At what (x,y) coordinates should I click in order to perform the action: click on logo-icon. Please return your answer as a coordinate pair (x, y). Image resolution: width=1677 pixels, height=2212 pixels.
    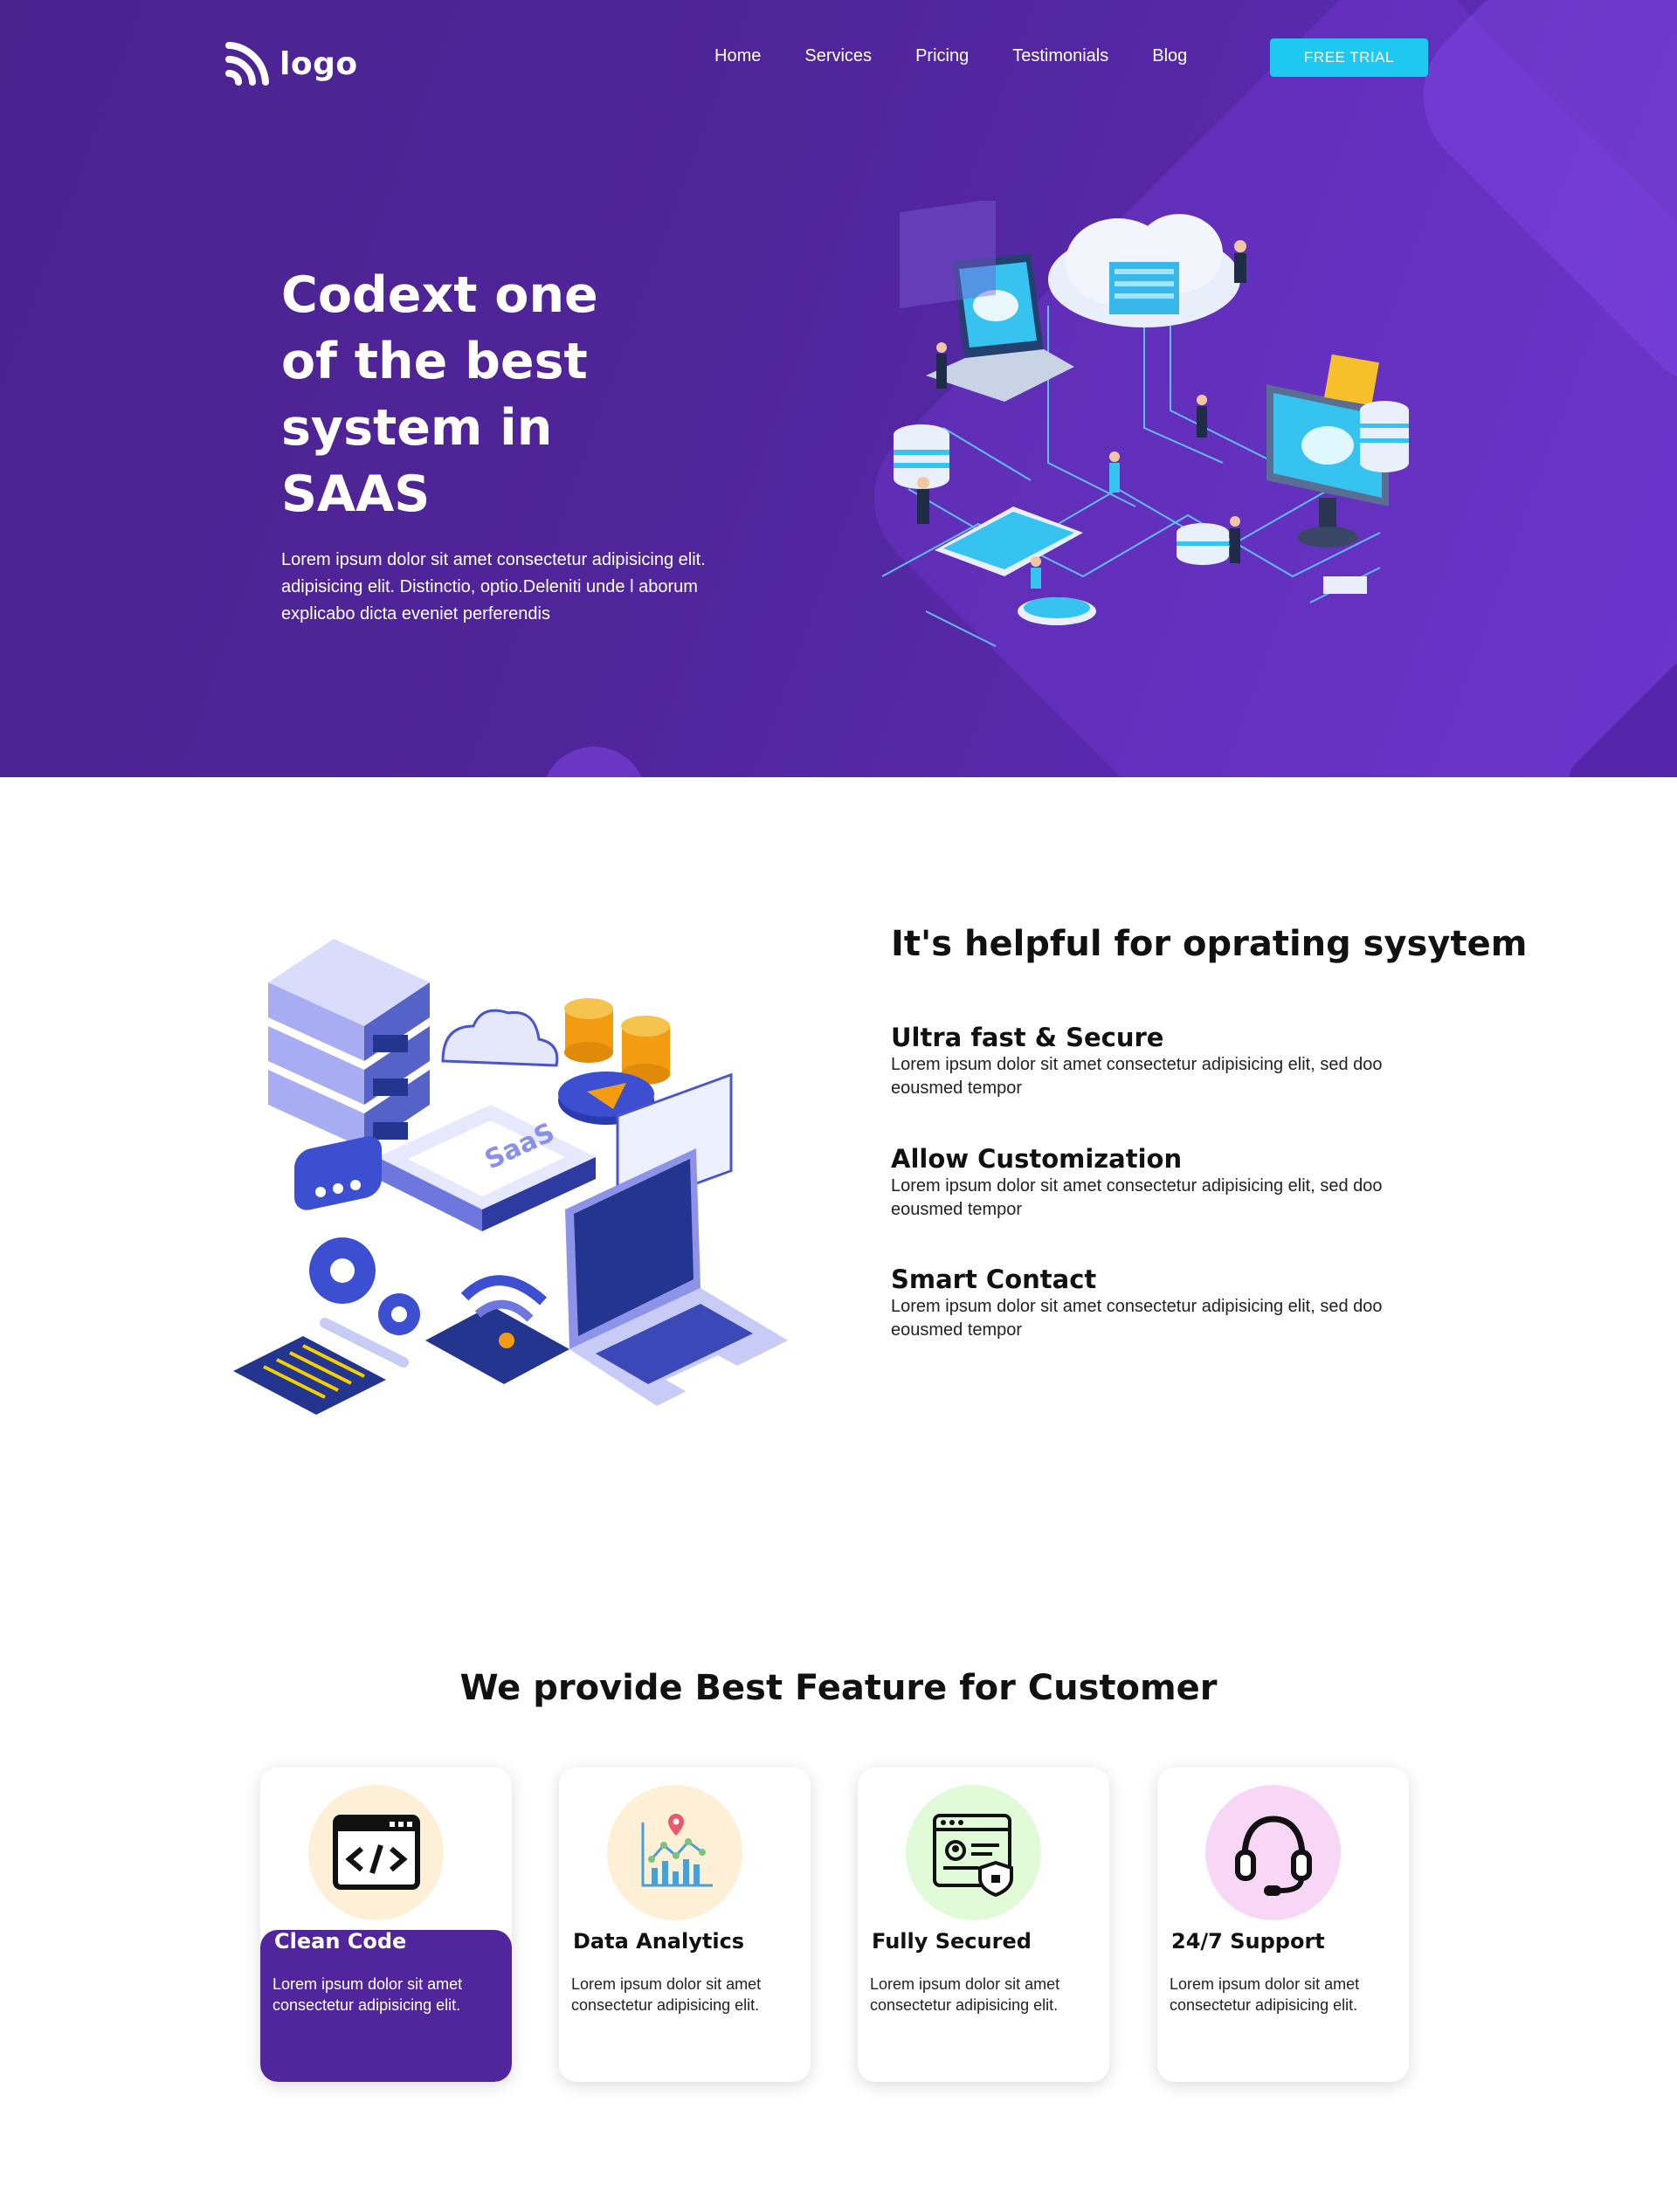
    Looking at the image, I should click on (247, 64).